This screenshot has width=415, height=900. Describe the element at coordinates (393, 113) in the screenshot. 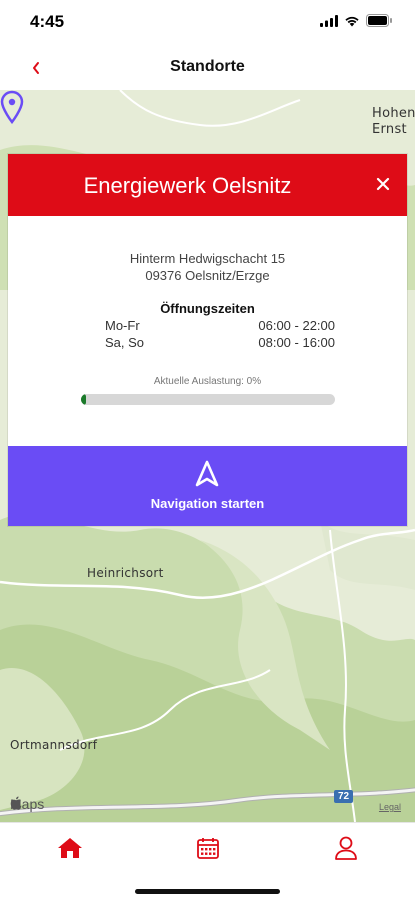

I see `map-label-hohen: Hohen` at that location.